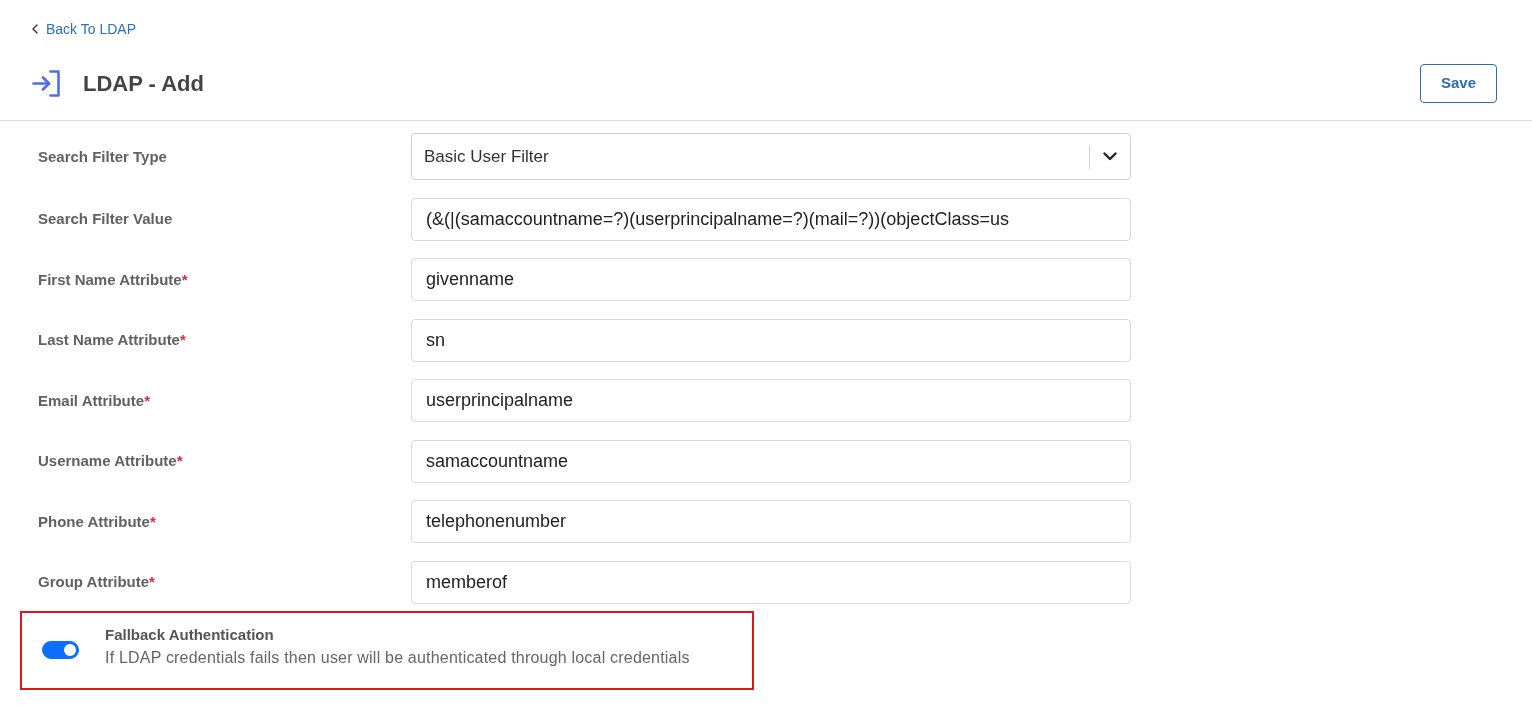  I want to click on field-label: Email Attribute, so click(91, 400).